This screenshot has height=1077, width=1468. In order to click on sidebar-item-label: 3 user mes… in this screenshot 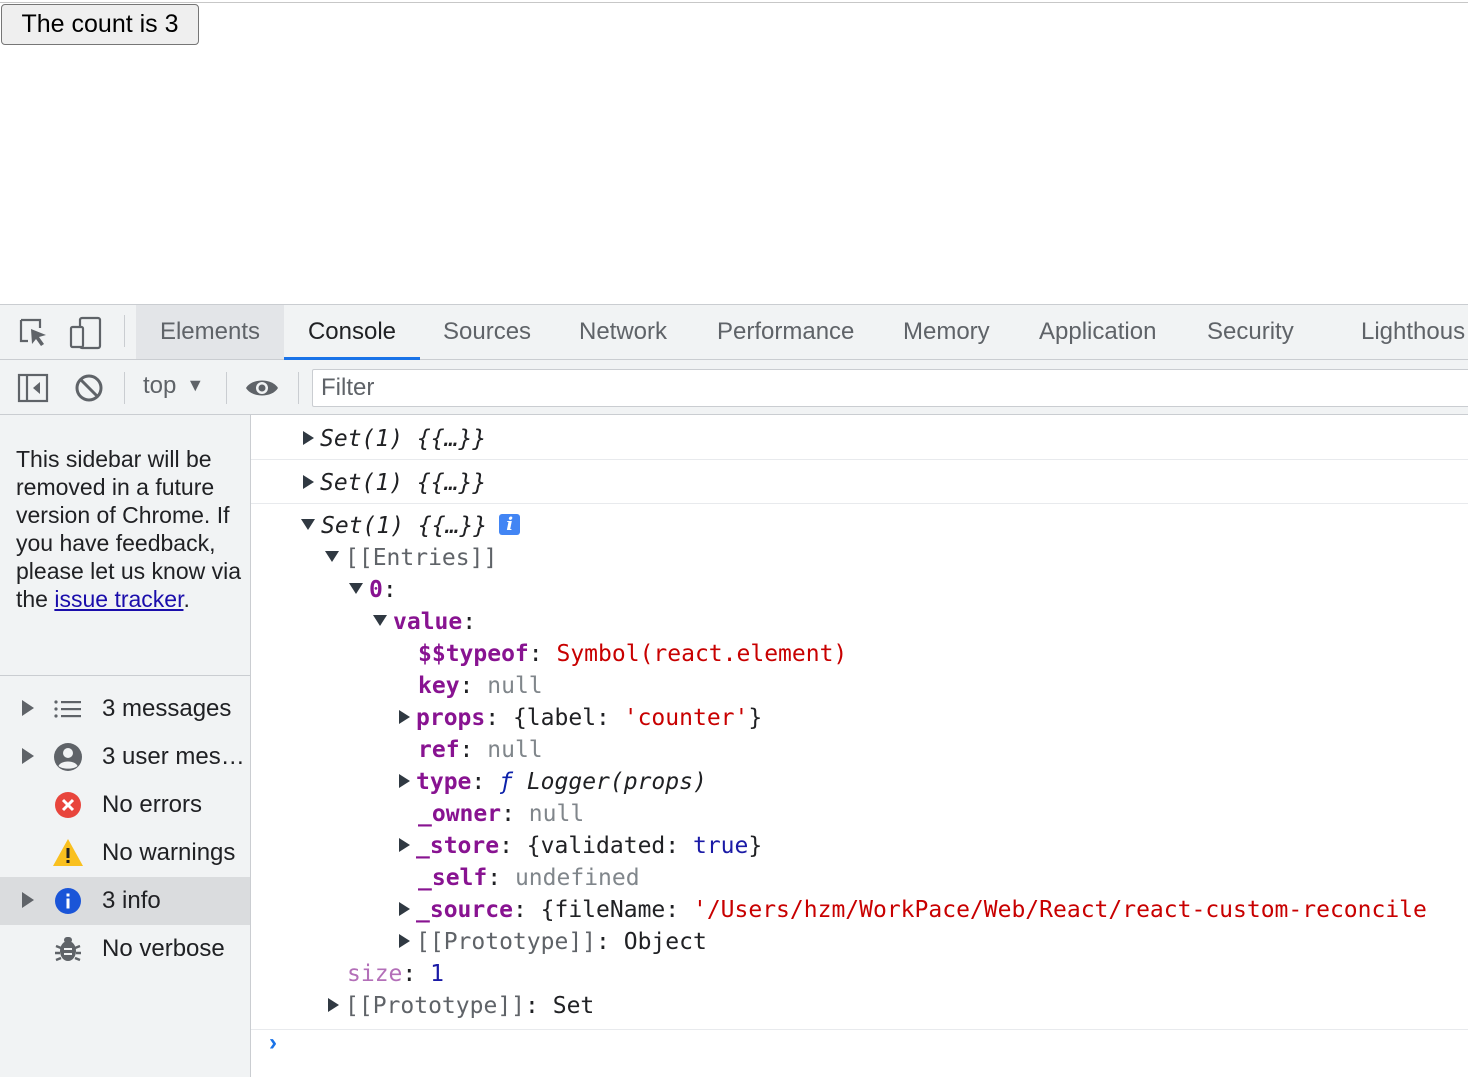, I will do `click(173, 756)`.